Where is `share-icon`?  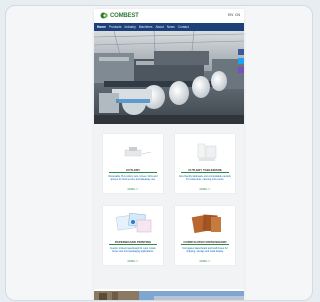
share-icon is located at coordinates (241, 70).